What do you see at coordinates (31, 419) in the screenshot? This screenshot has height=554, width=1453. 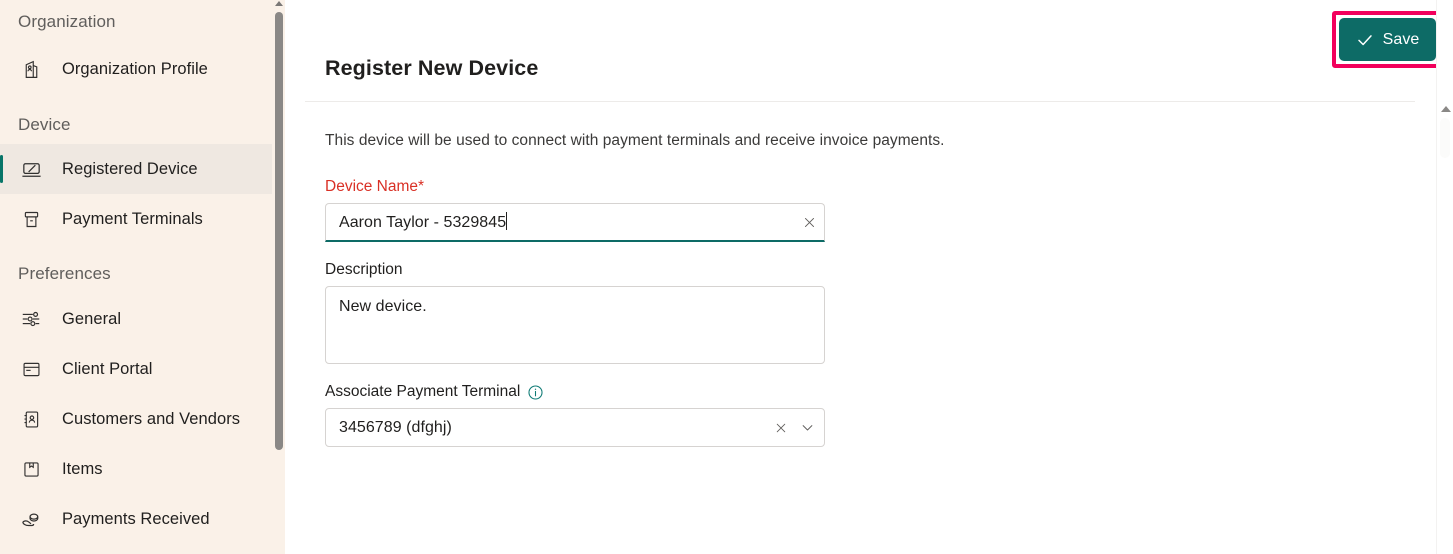 I see `address-book-icon` at bounding box center [31, 419].